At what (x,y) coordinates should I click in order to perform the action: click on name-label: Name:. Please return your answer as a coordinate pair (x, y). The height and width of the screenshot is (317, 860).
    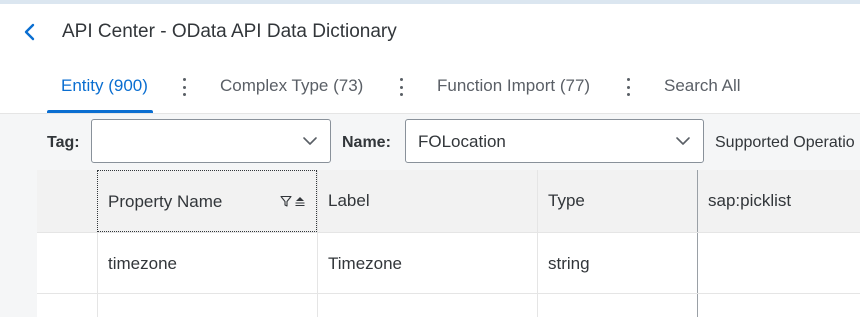
    Looking at the image, I should click on (366, 142).